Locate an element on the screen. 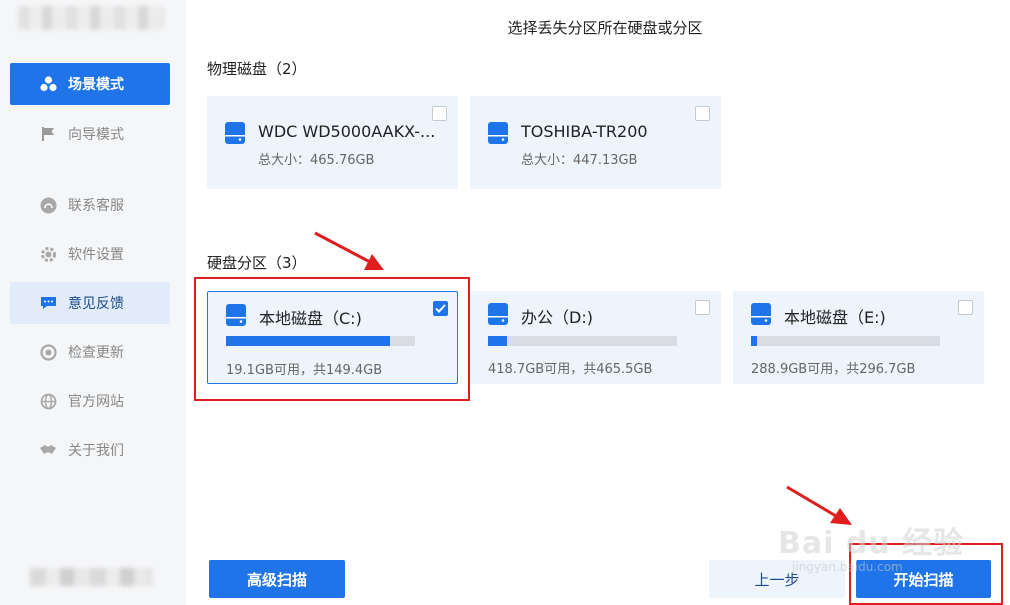  sidebar-item-settings: 软件设置 is located at coordinates (90, 254).